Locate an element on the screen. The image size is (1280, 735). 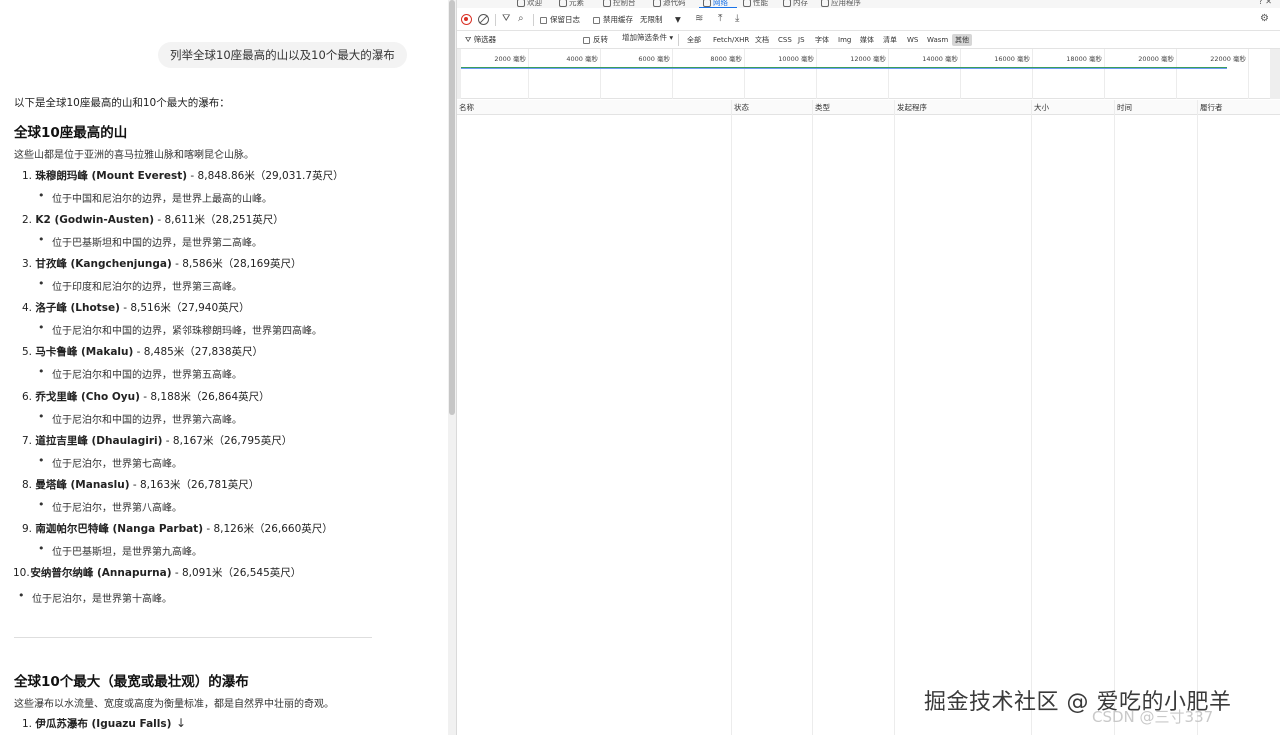
tab-1: 元素 is located at coordinates (571, 4).